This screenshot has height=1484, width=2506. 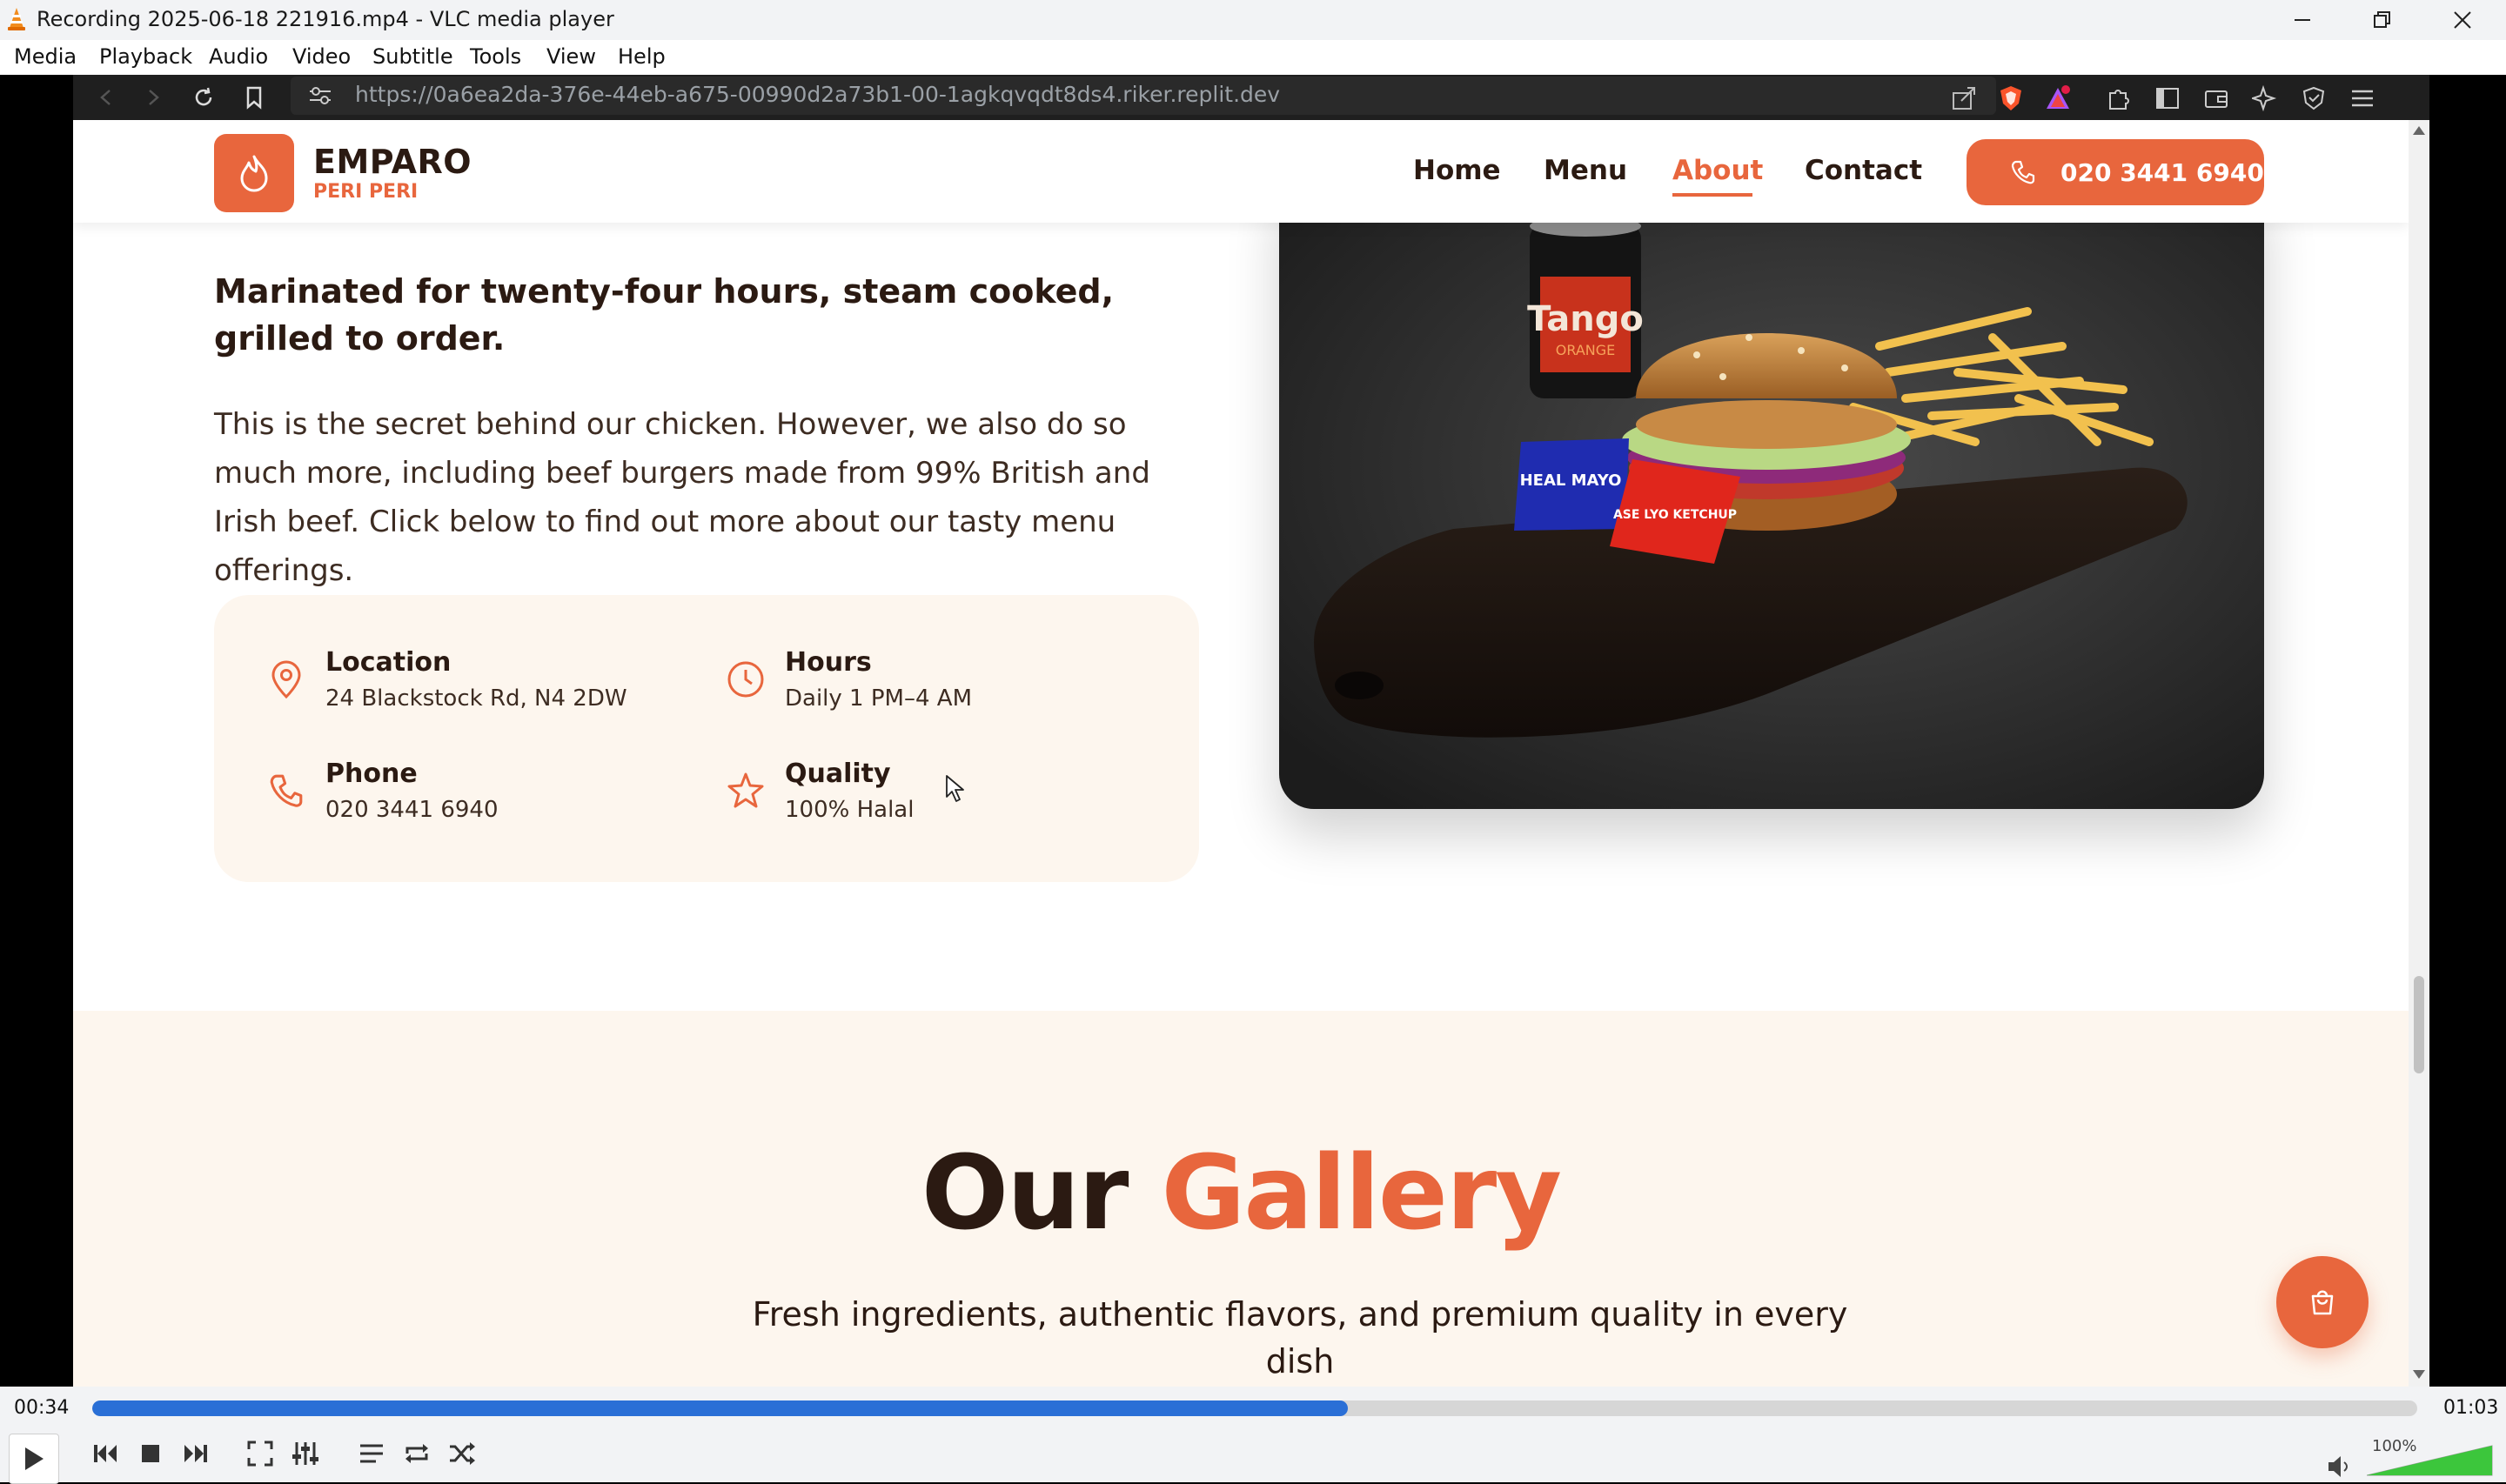 I want to click on playlist-button, so click(x=371, y=1453).